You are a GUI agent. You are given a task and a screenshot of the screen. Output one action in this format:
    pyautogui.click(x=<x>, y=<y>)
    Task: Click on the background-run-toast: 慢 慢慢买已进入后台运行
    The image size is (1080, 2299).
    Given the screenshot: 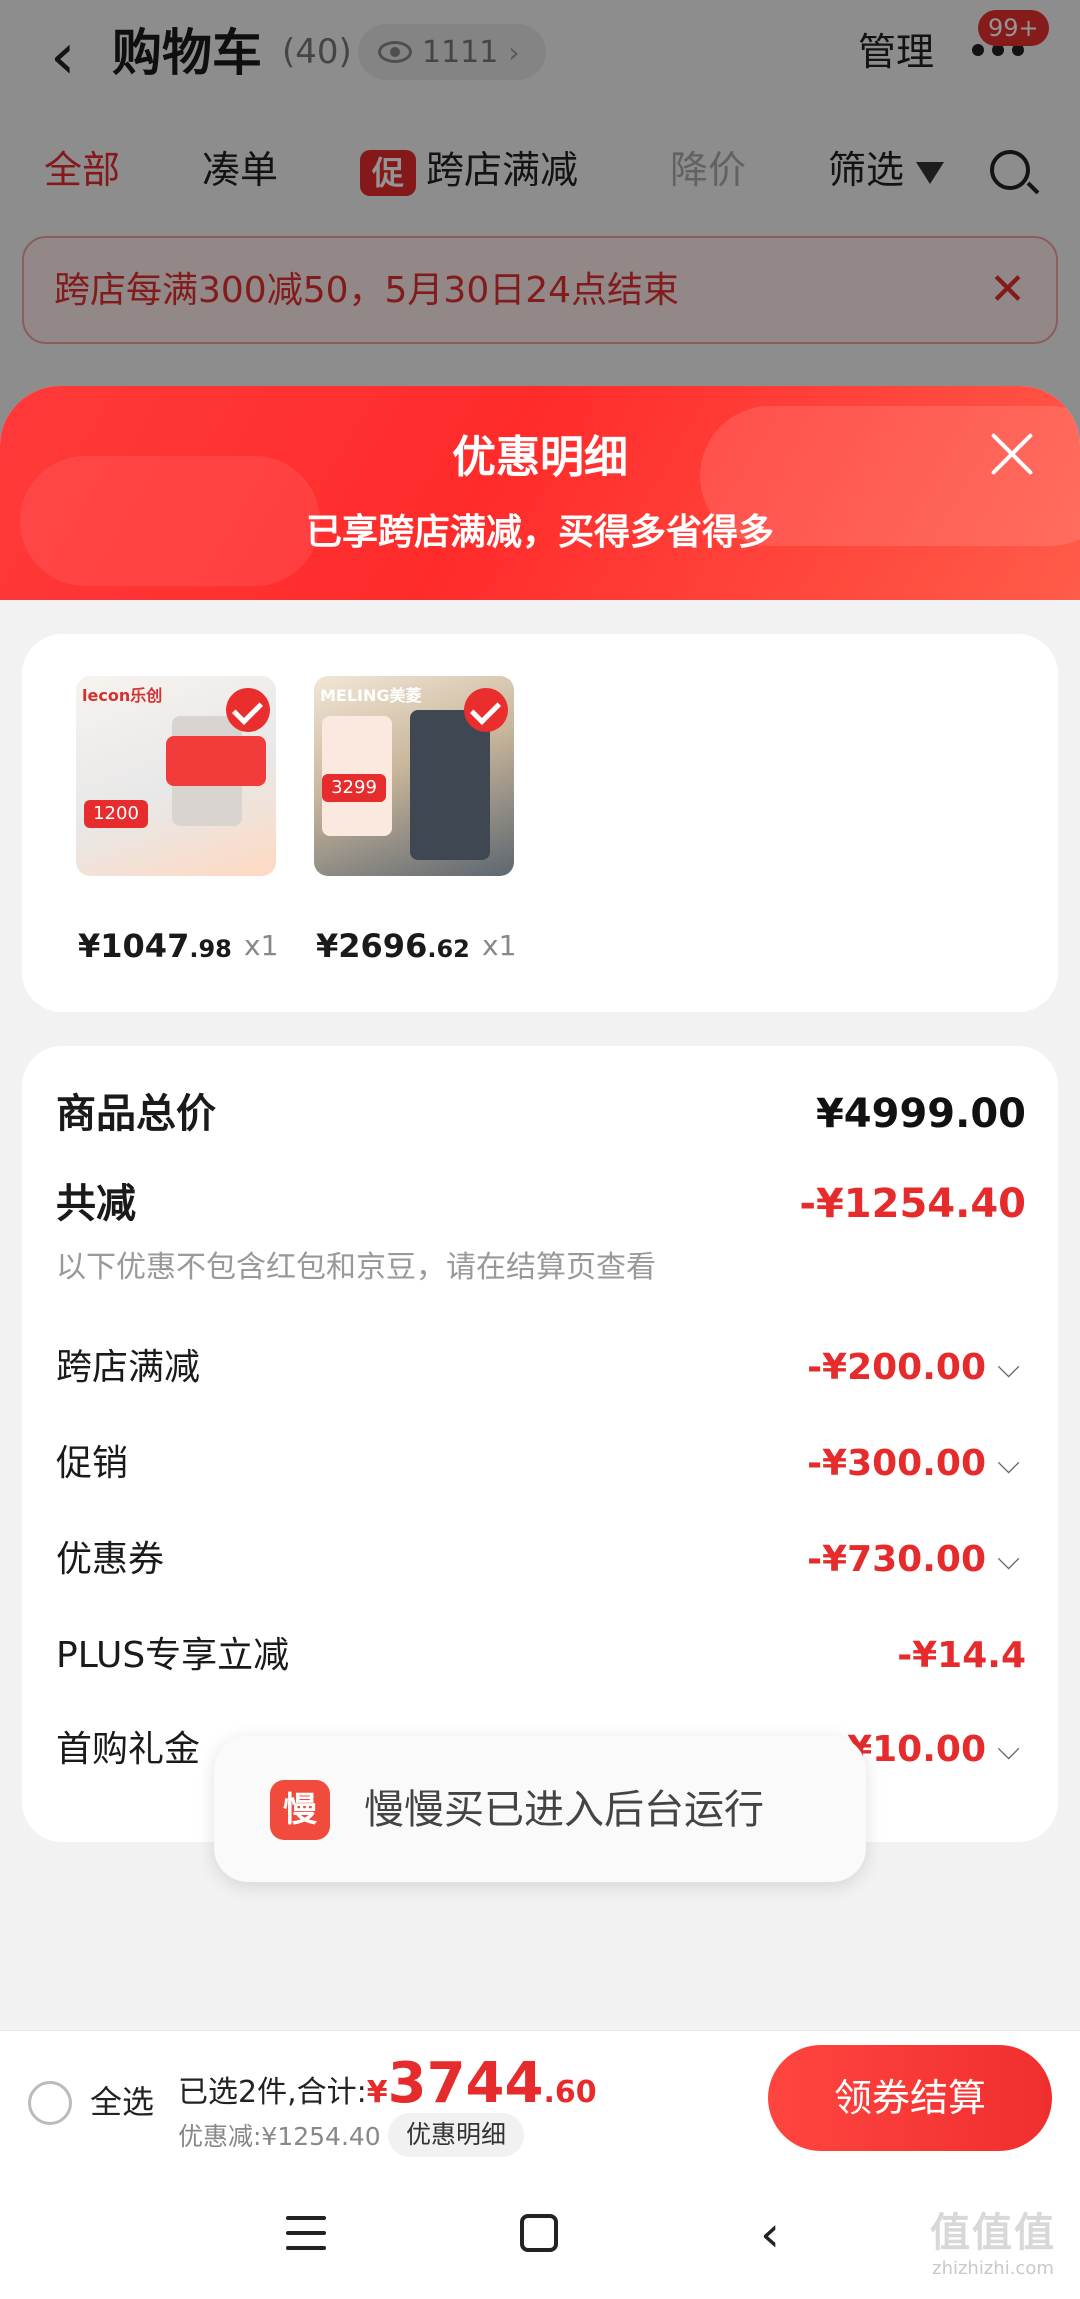 What is the action you would take?
    pyautogui.click(x=540, y=1809)
    